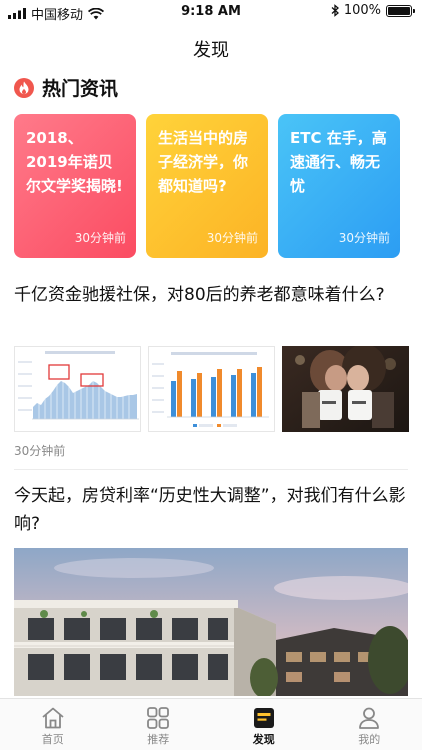 The image size is (422, 750). Describe the element at coordinates (40, 451) in the screenshot. I see `article-time: 30分钟前` at that location.